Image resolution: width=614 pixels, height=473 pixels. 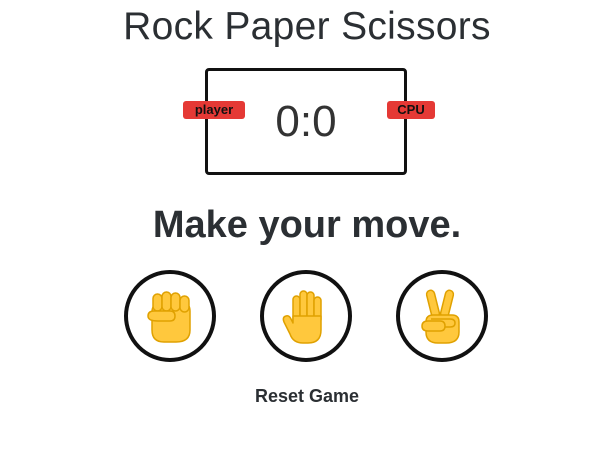 What do you see at coordinates (307, 225) in the screenshot?
I see `move-prompt: Make your move.` at bounding box center [307, 225].